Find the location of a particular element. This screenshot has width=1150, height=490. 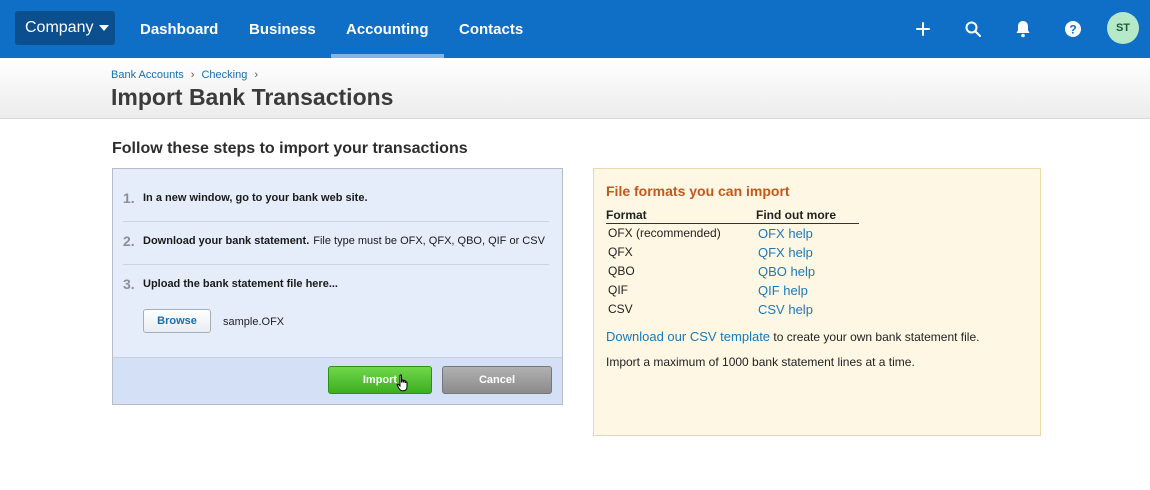

help-column-header: Find out more is located at coordinates (796, 215).